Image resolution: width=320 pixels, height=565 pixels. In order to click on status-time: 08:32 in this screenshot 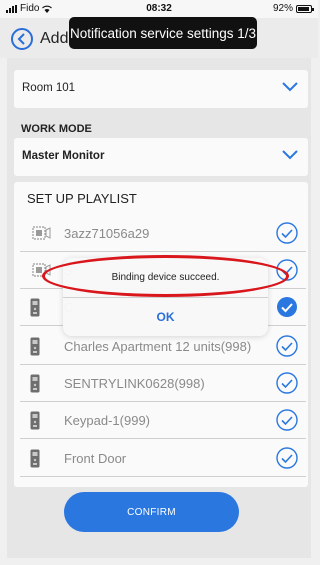, I will do `click(159, 8)`.